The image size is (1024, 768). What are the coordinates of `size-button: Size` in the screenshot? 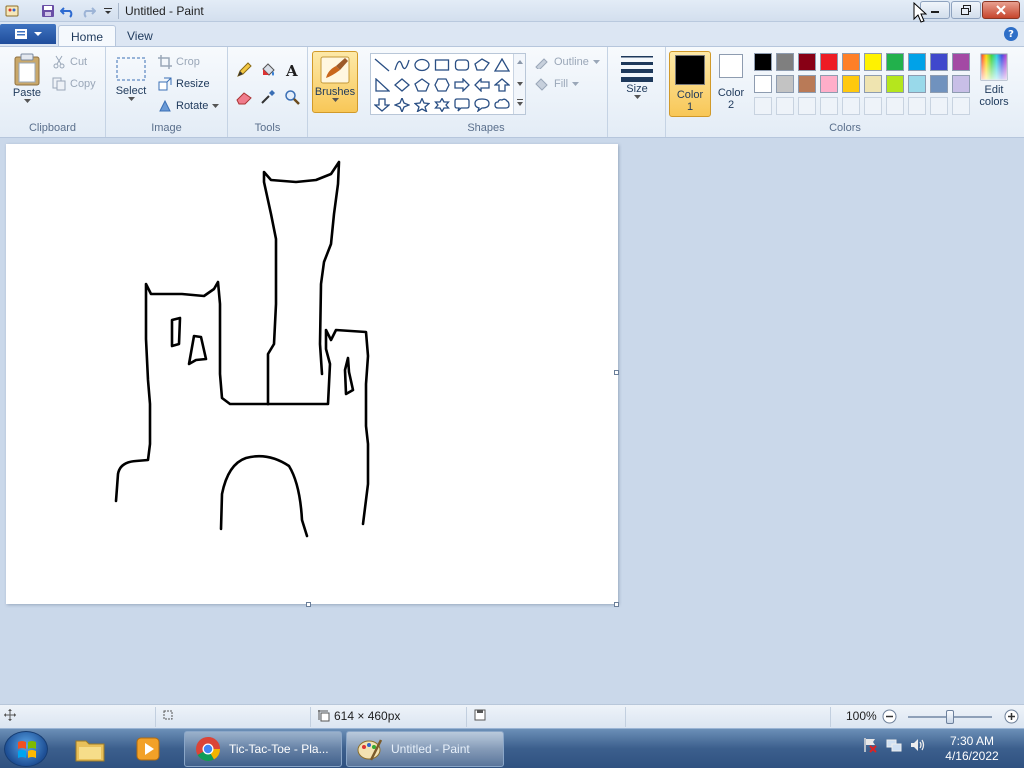 It's located at (637, 76).